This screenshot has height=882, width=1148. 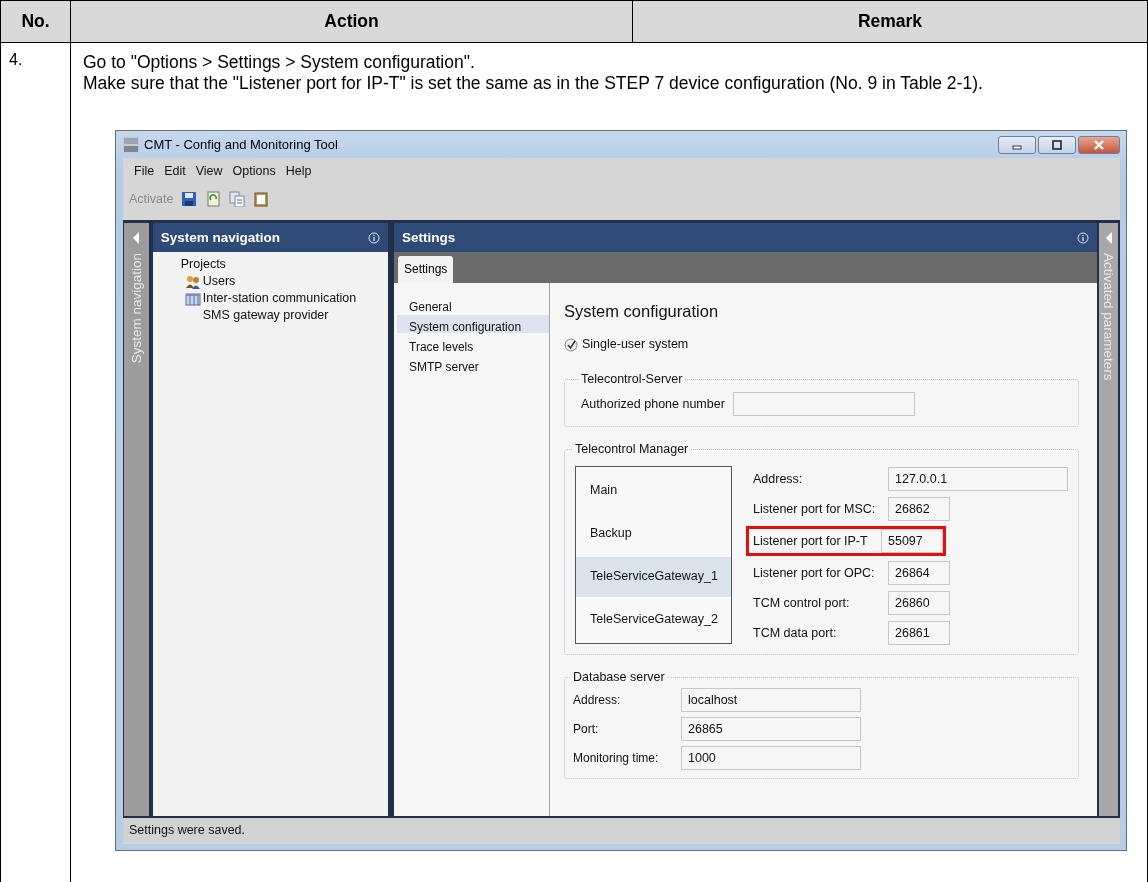 I want to click on menu-item: Options, so click(x=254, y=171).